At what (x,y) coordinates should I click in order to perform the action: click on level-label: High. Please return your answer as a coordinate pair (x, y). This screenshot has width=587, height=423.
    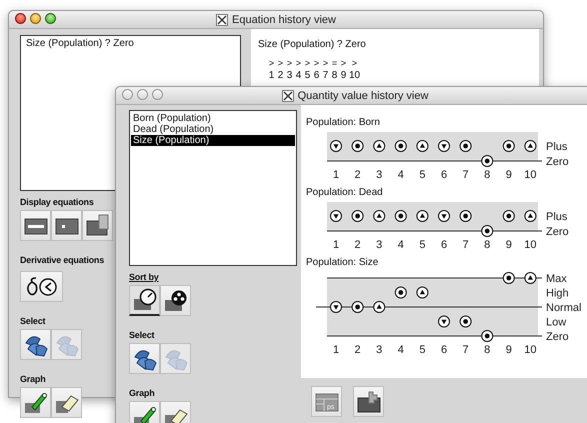
    Looking at the image, I should click on (557, 294).